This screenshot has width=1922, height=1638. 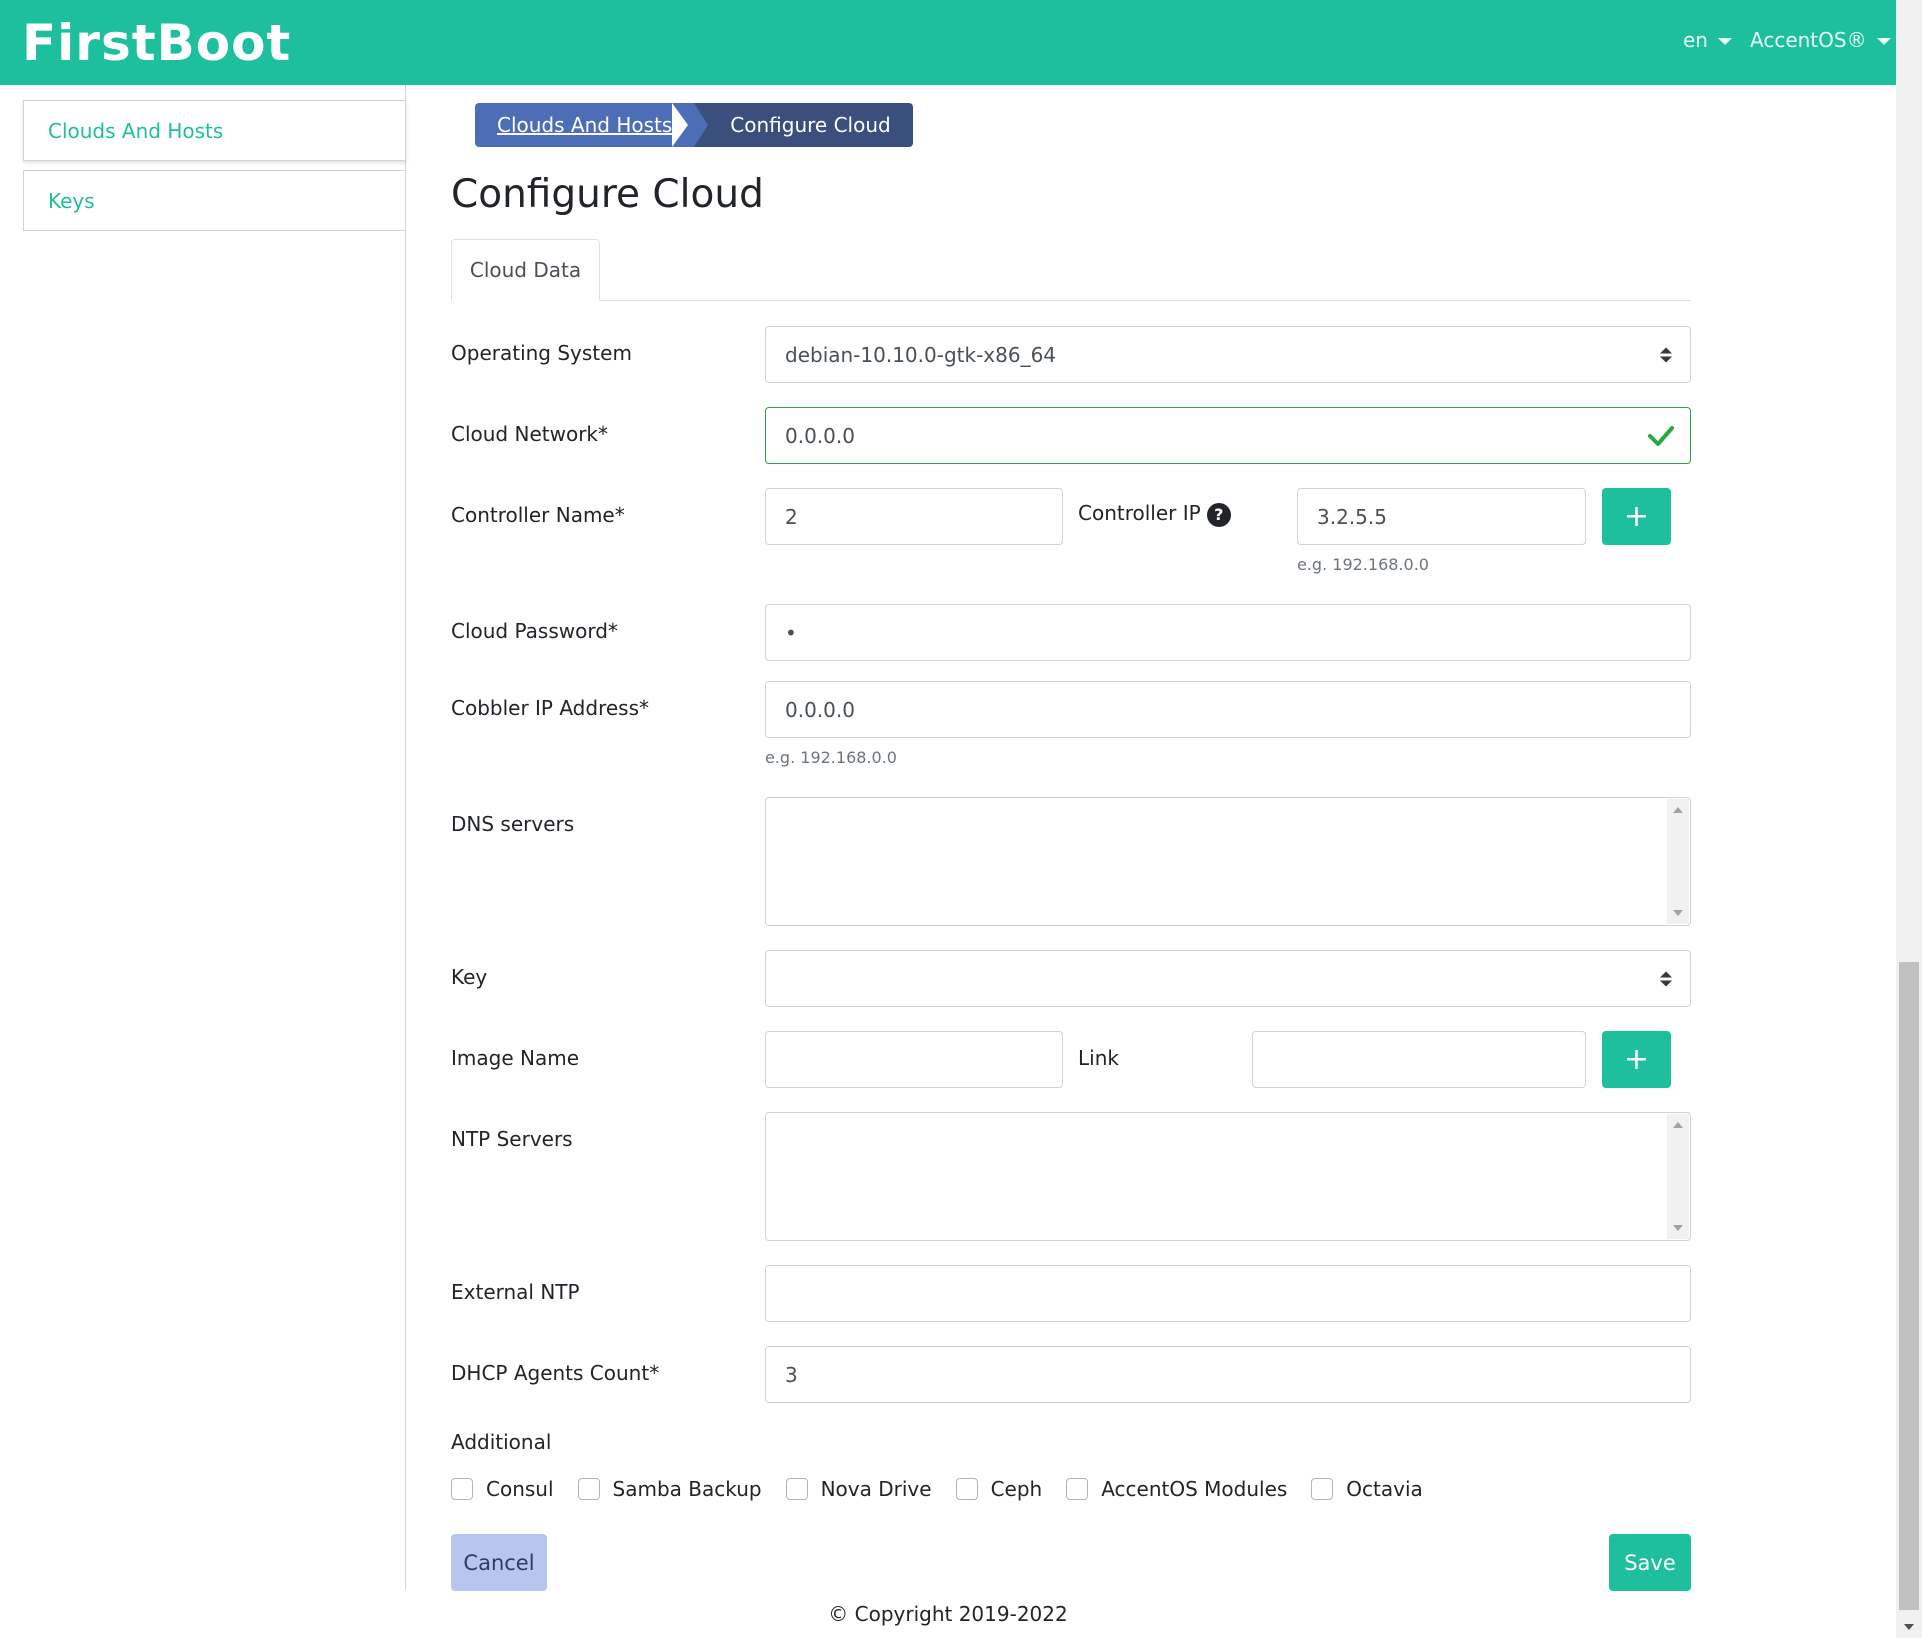 I want to click on cloud-network-label: Cloud Network*, so click(x=529, y=434).